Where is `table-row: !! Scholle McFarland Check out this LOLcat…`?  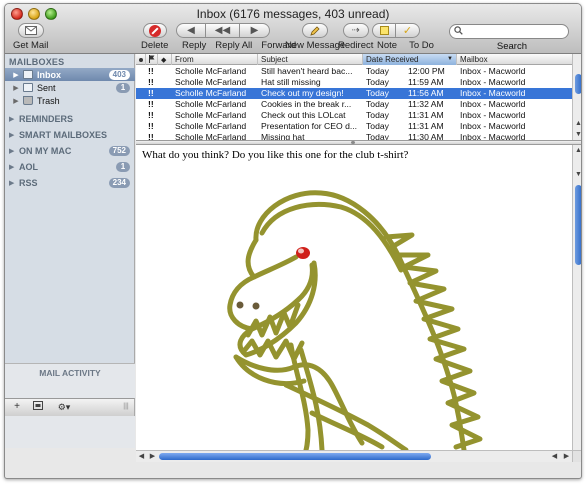
table-row: !! Scholle McFarland Check out this LOLcat… is located at coordinates (354, 115).